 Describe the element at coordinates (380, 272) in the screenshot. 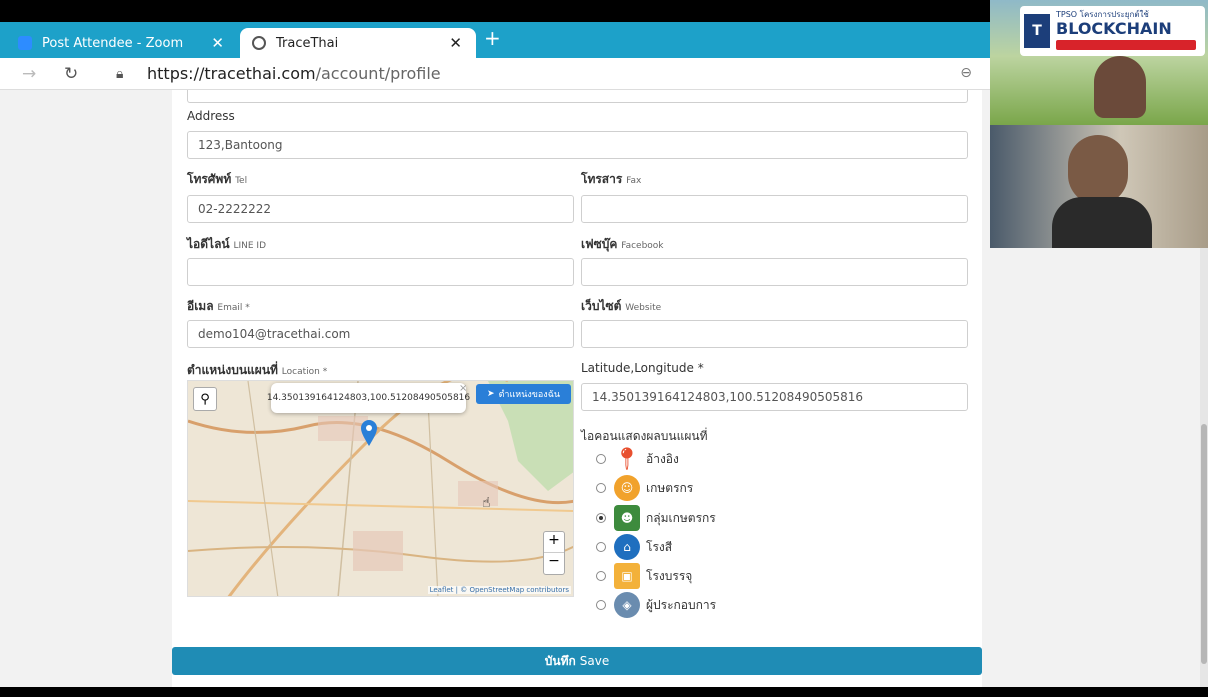

I see `line-id-input` at that location.